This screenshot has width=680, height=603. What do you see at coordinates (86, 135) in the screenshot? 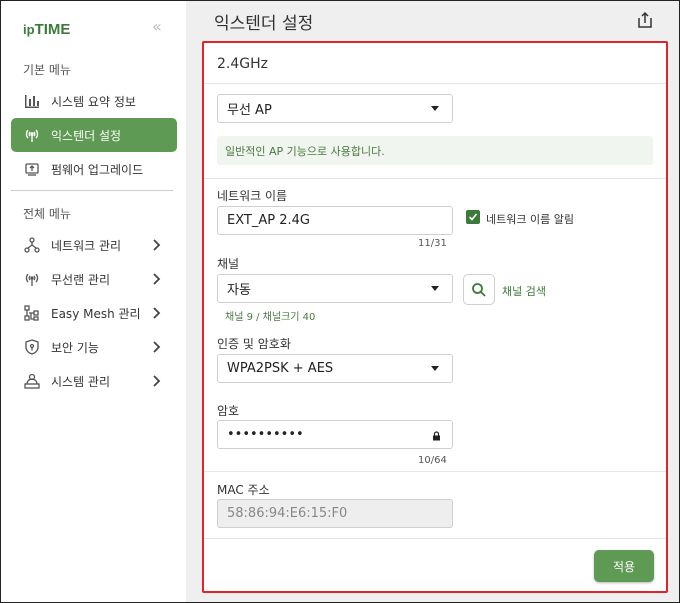
I see `sidebar-item-label: 익스텐더 설정` at bounding box center [86, 135].